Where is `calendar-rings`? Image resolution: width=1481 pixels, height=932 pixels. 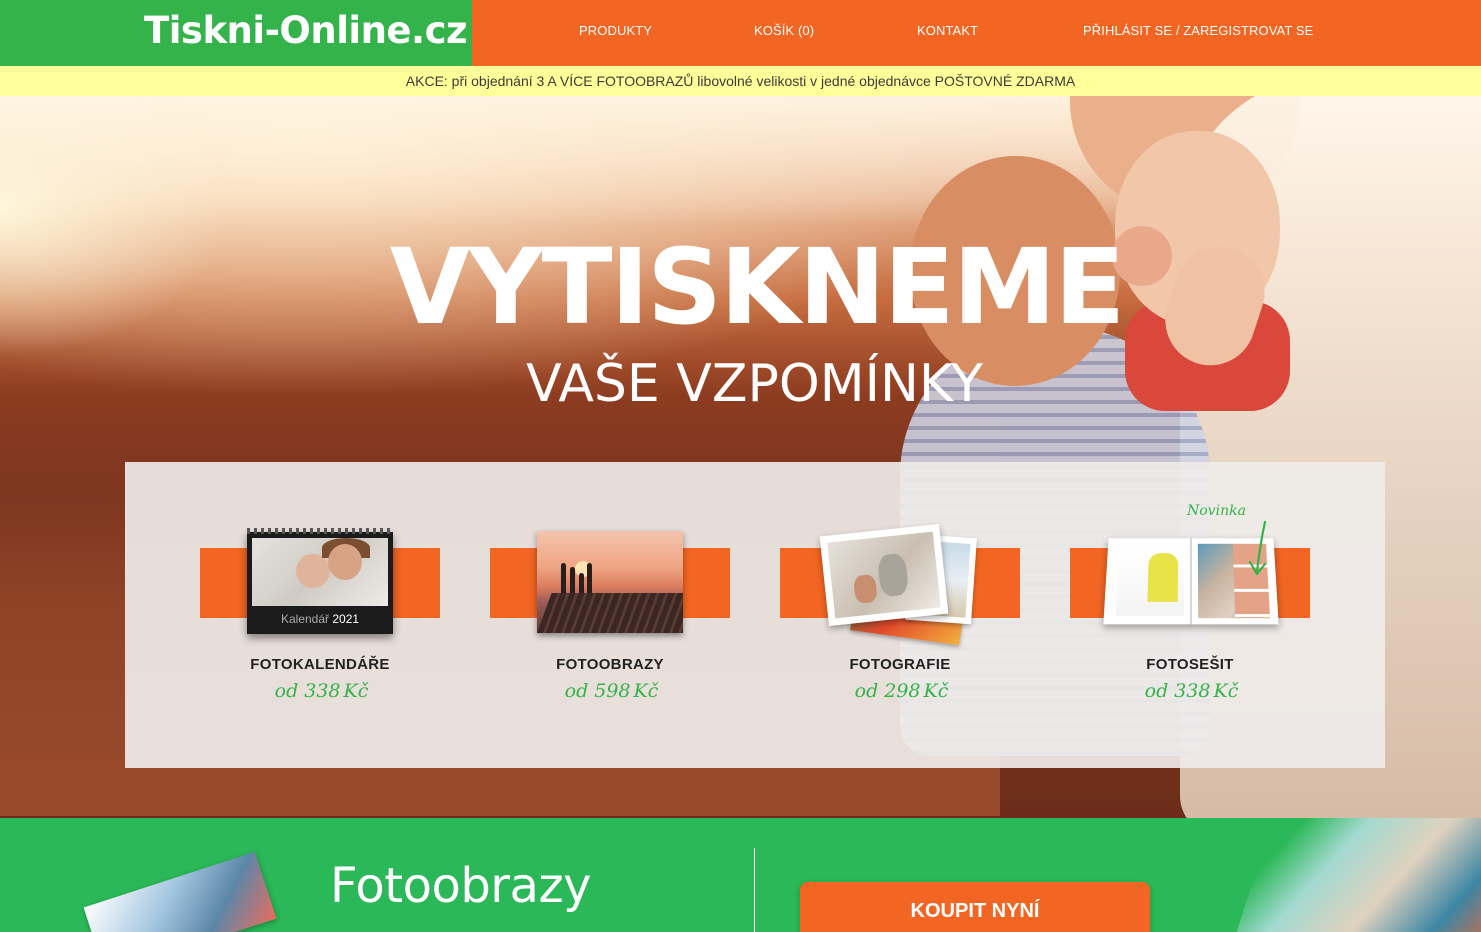 calendar-rings is located at coordinates (320, 531).